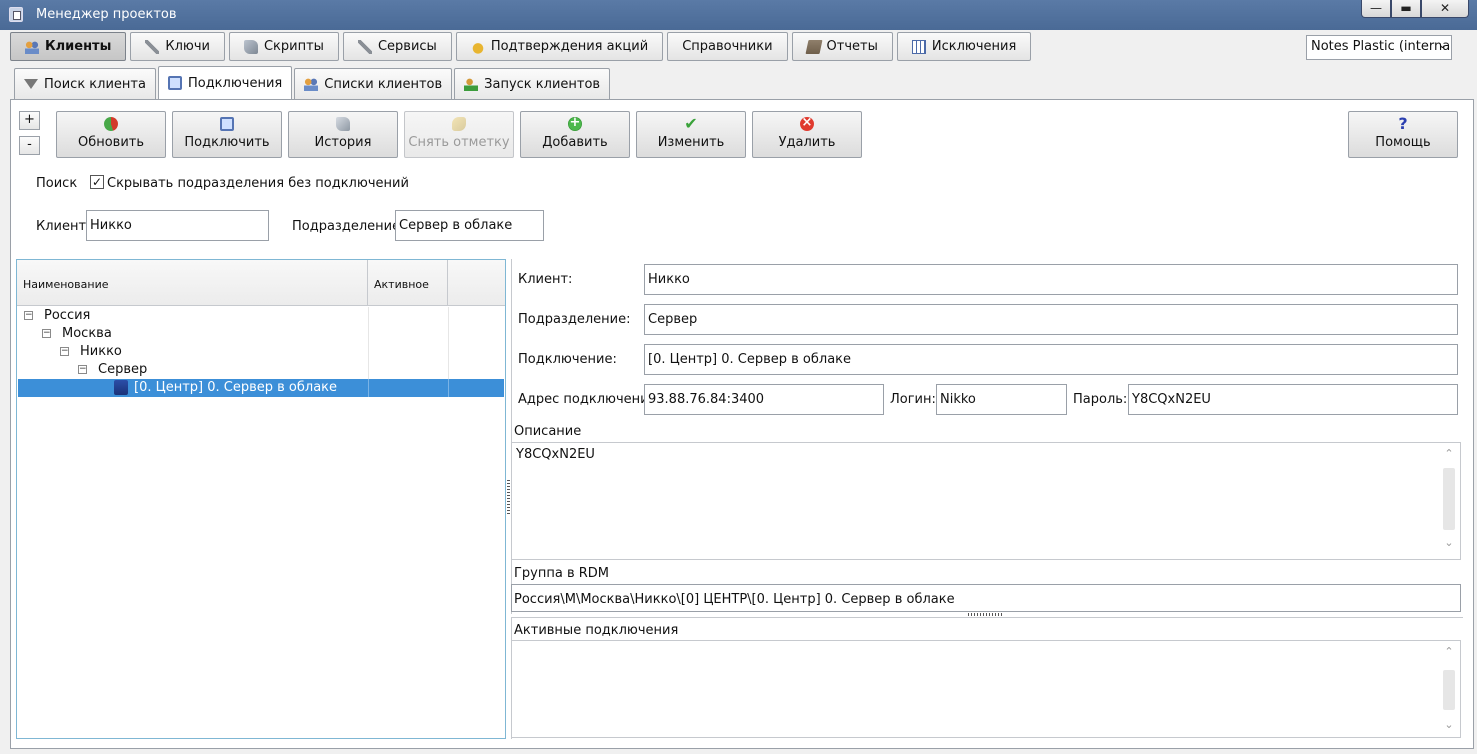  I want to click on description-scrollbar: ⌃ ⌄, so click(1449, 501).